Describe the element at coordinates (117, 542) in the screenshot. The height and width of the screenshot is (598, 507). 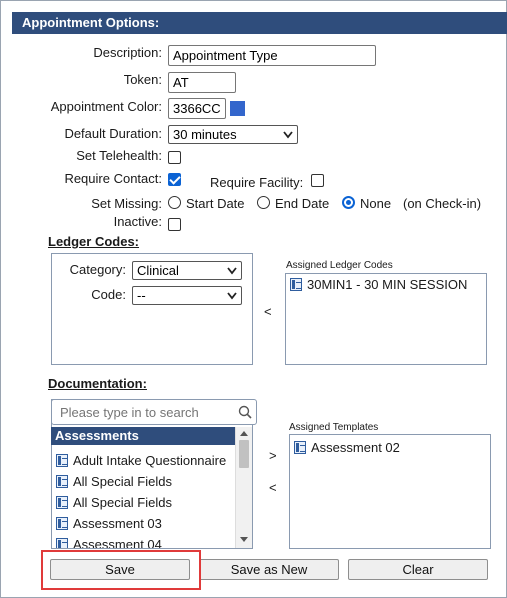
I see `list-item-label: Assessment 04` at that location.